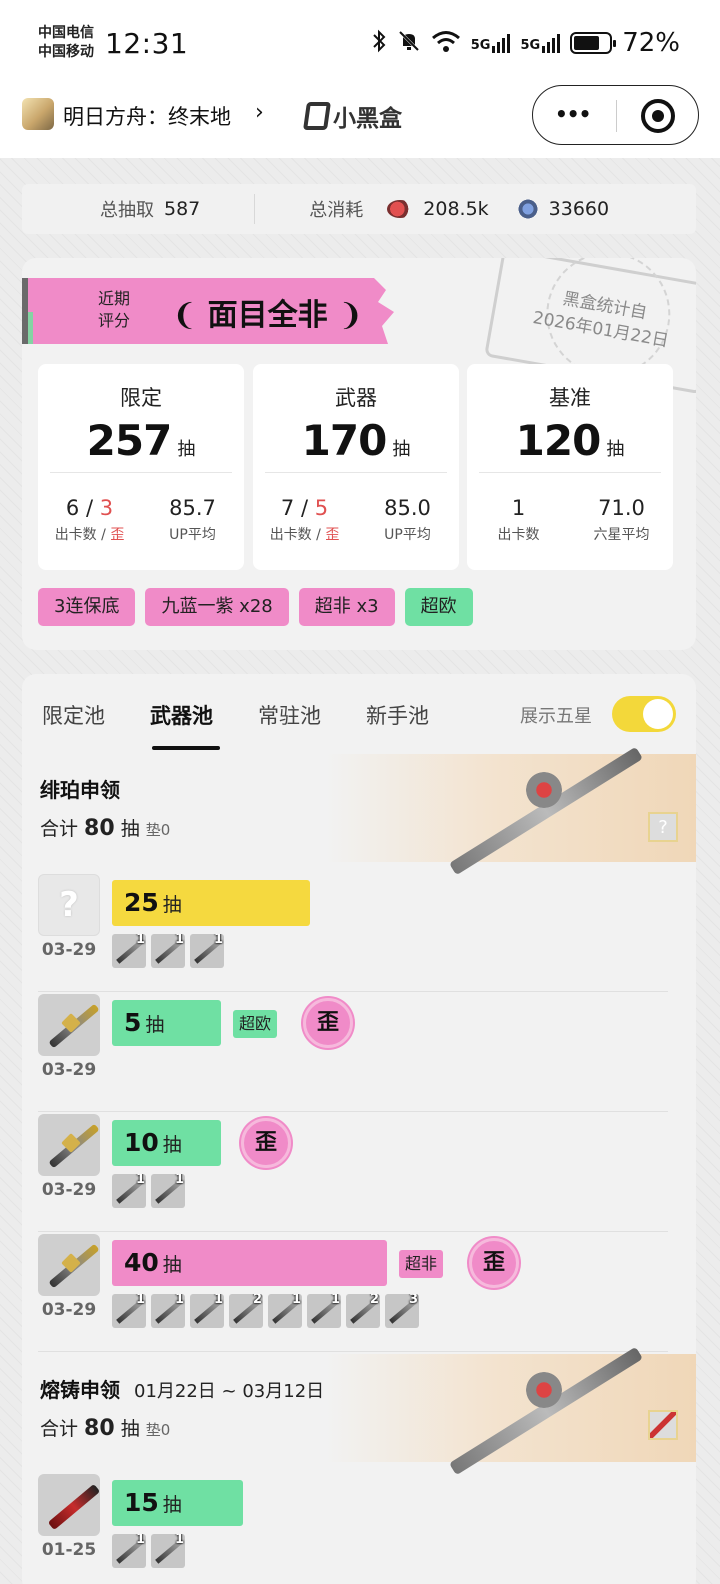  What do you see at coordinates (374, 1300) in the screenshot?
I see `item-count: 2` at bounding box center [374, 1300].